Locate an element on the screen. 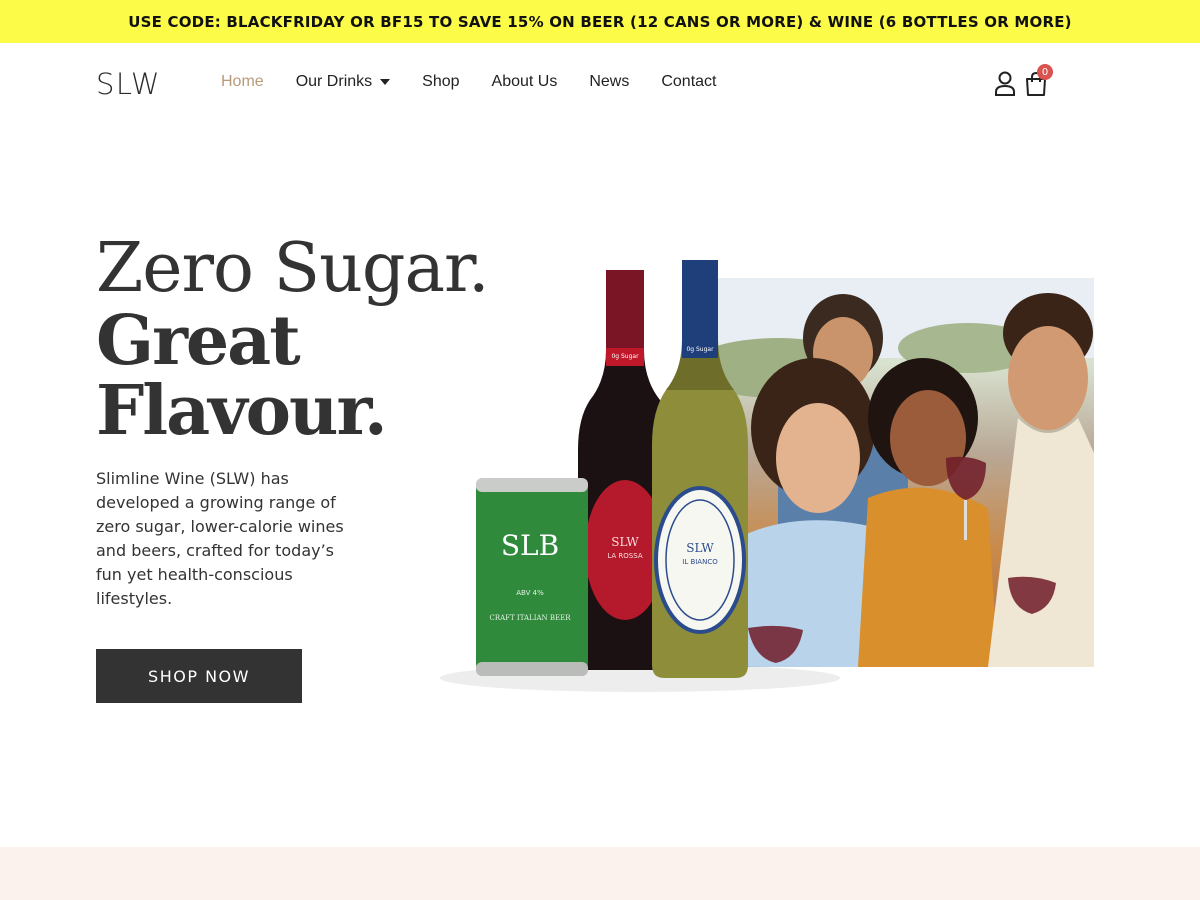 This screenshot has height=900, width=1200. can-subtitle: CRAFT ITALIAN BEER is located at coordinates (531, 618).